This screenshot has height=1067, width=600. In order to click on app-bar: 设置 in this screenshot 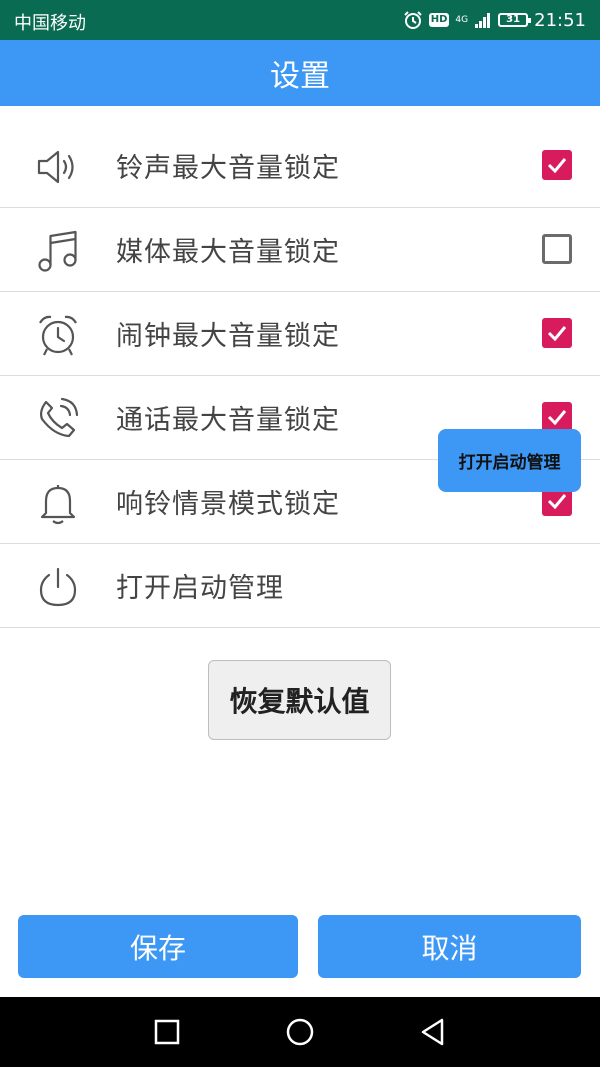, I will do `click(300, 73)`.